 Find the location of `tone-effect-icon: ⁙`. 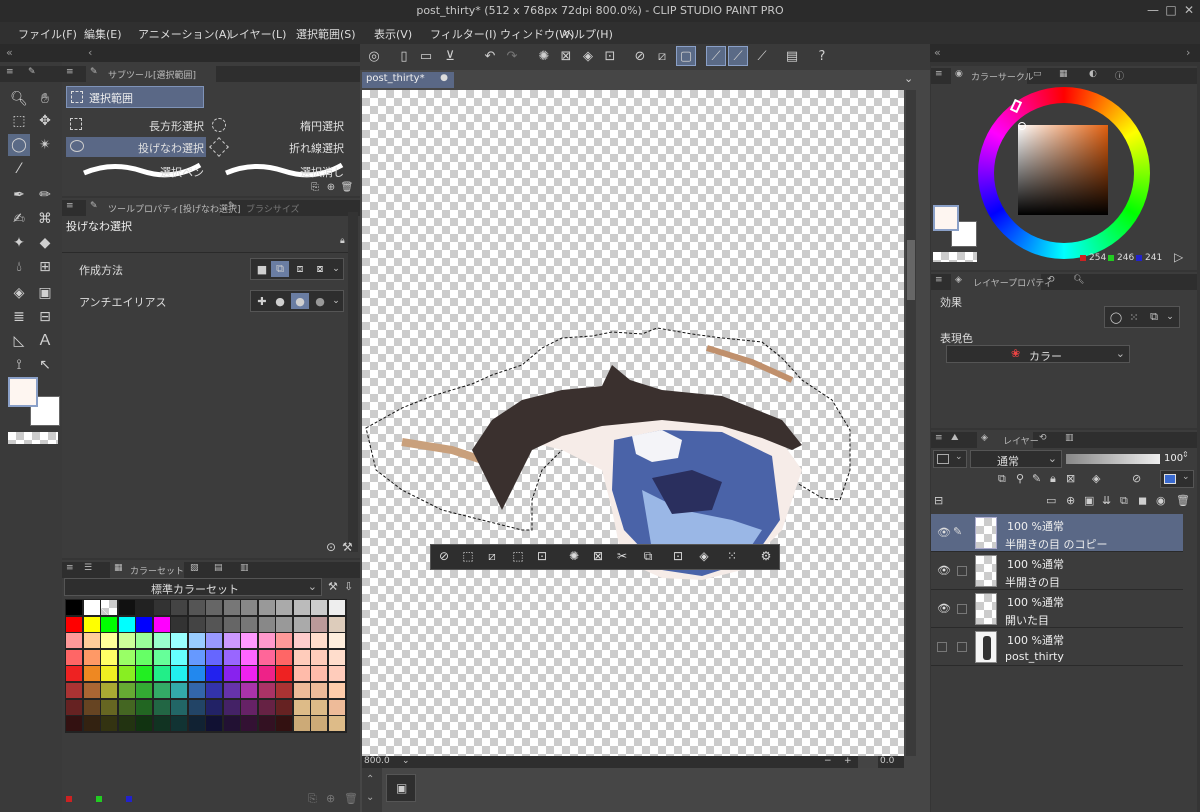

tone-effect-icon: ⁙ is located at coordinates (1134, 317).